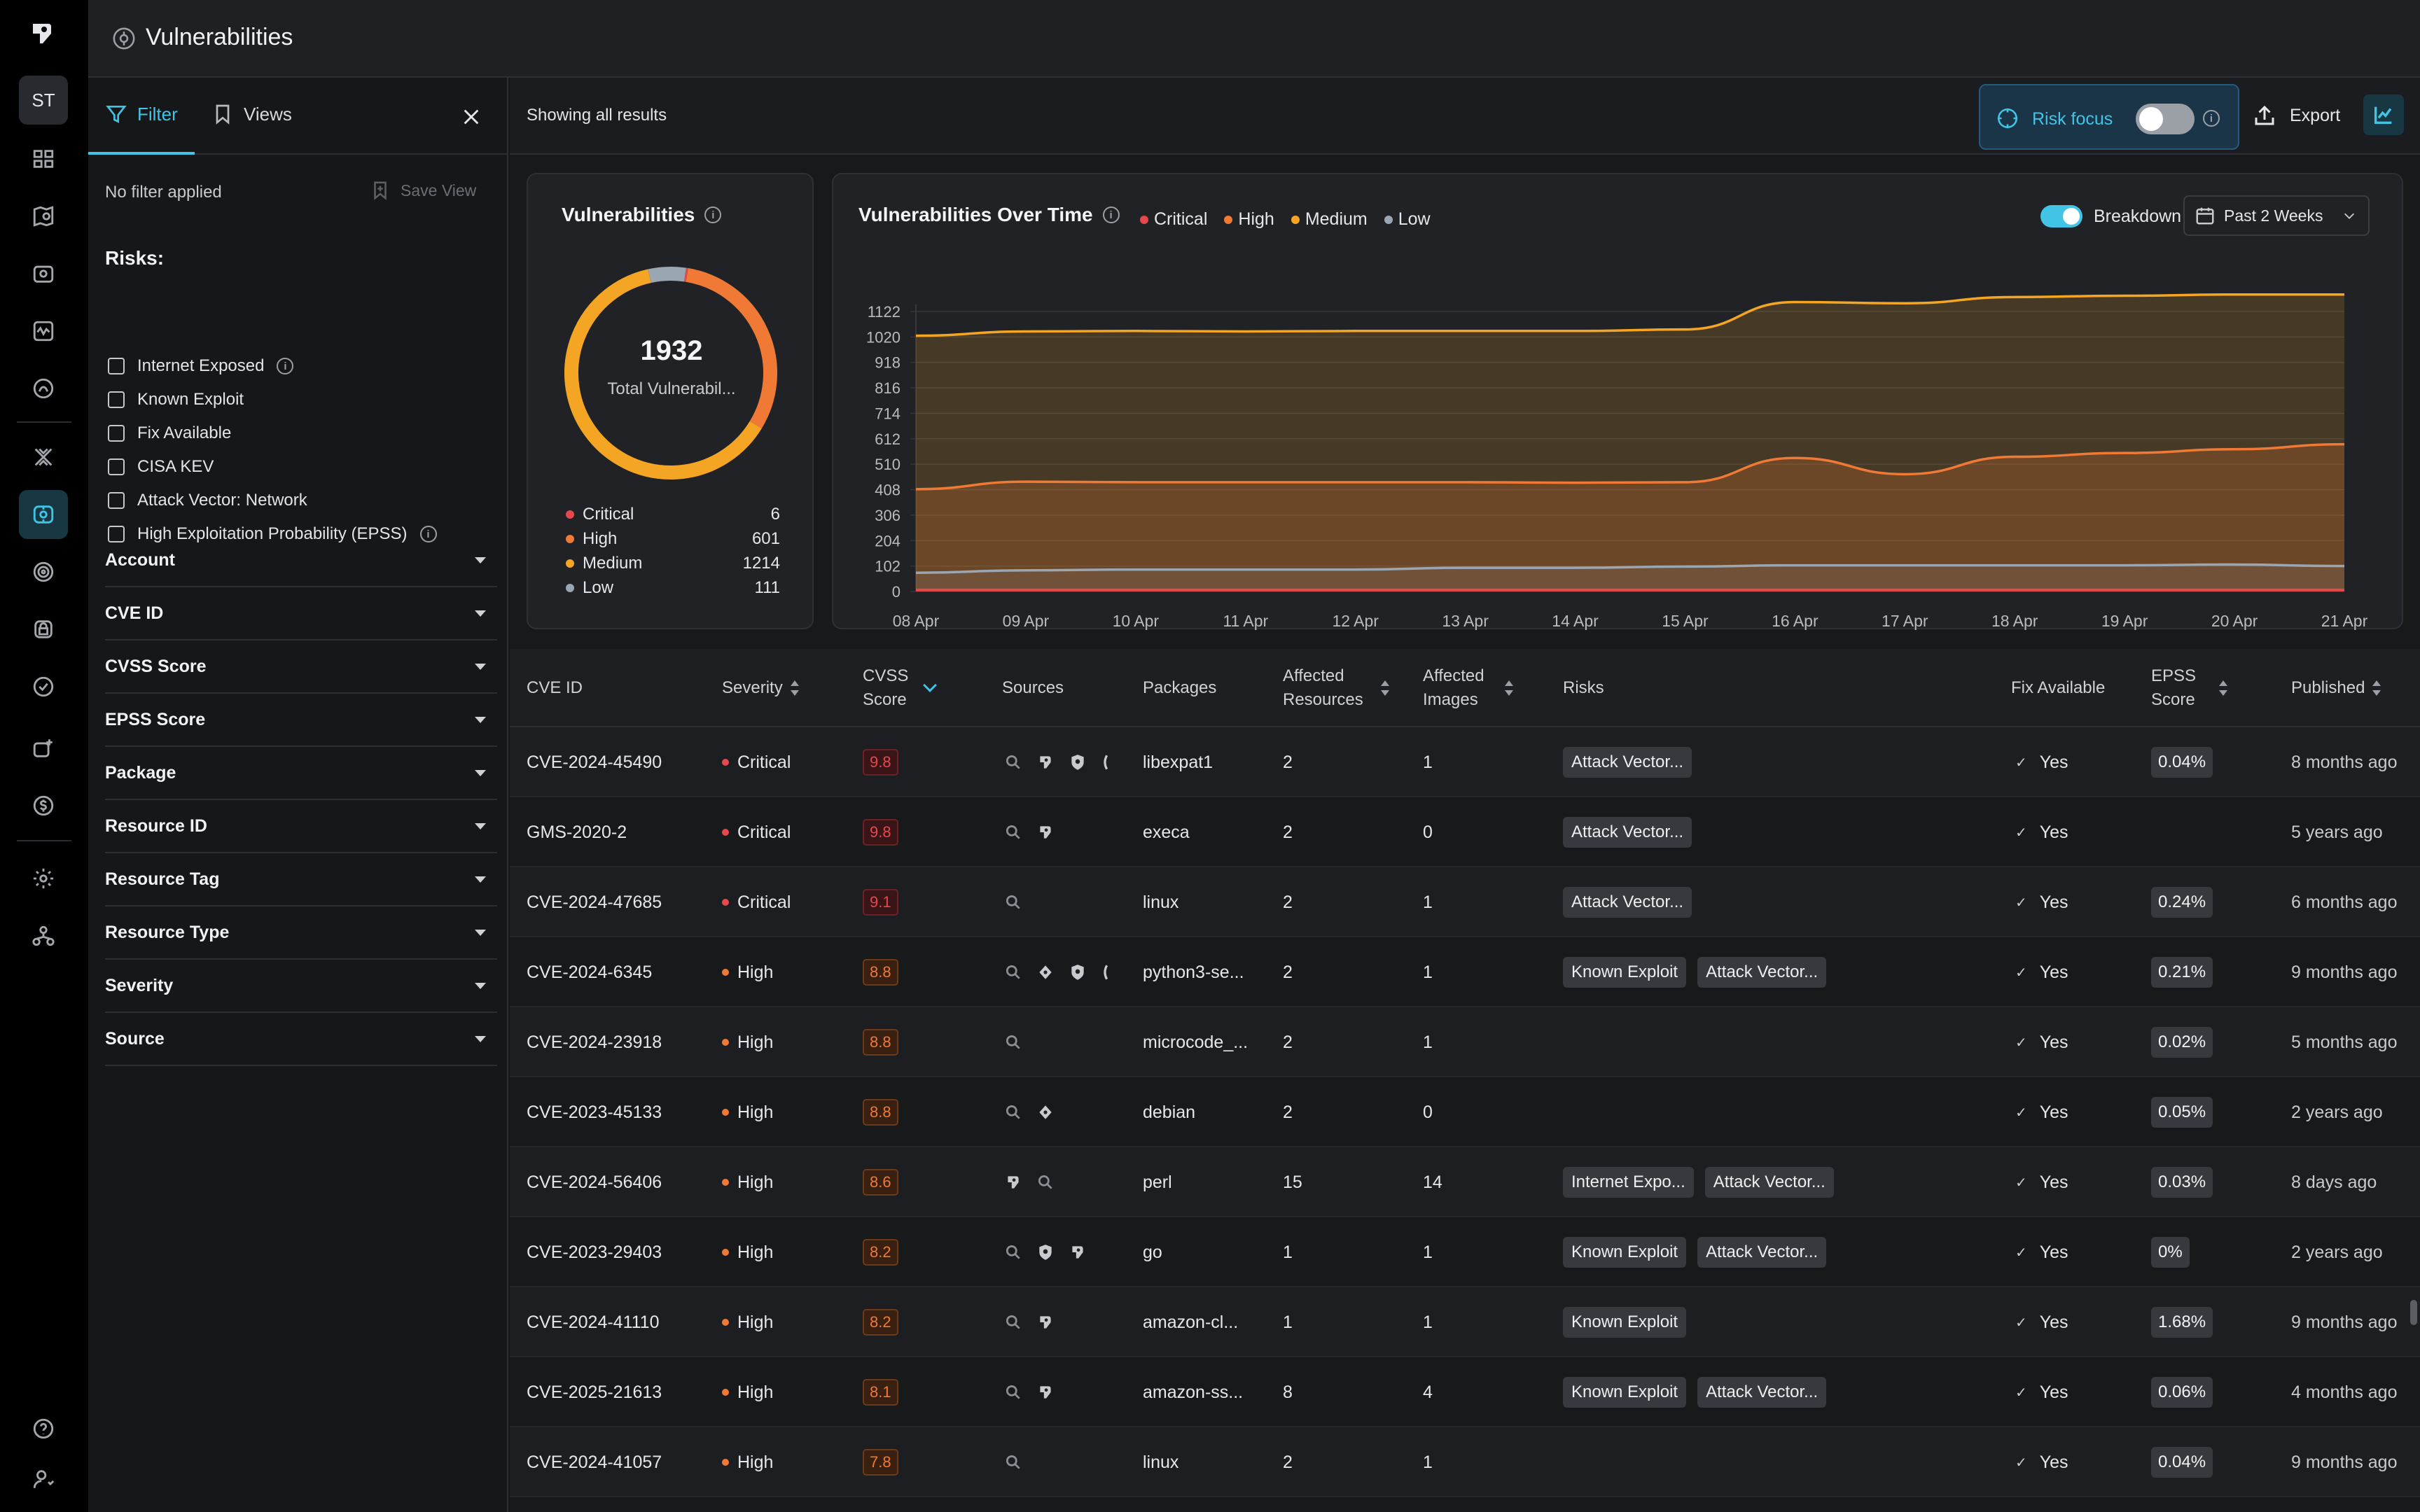 This screenshot has height=1512, width=2420. I want to click on integrations-icon, so click(43, 748).